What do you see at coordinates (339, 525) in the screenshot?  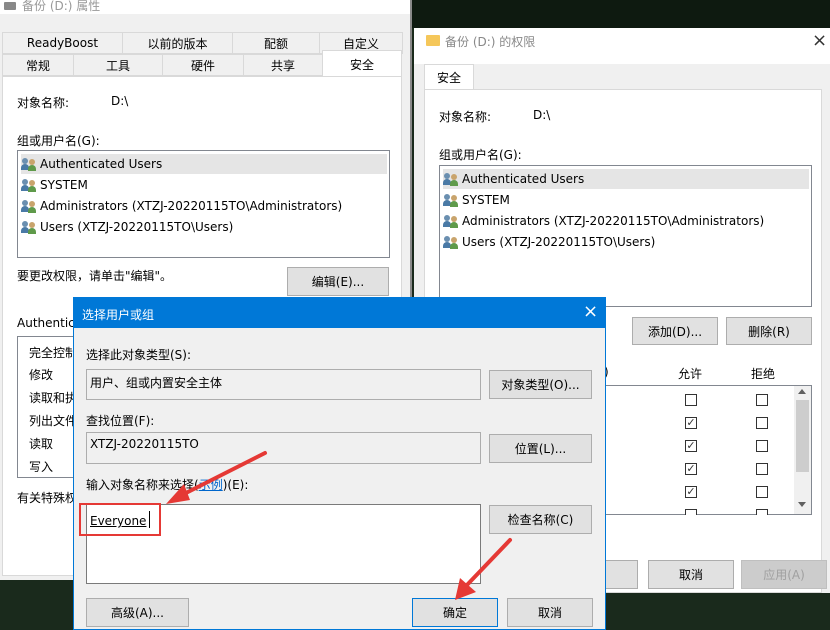 I see `annotation-arrows` at bounding box center [339, 525].